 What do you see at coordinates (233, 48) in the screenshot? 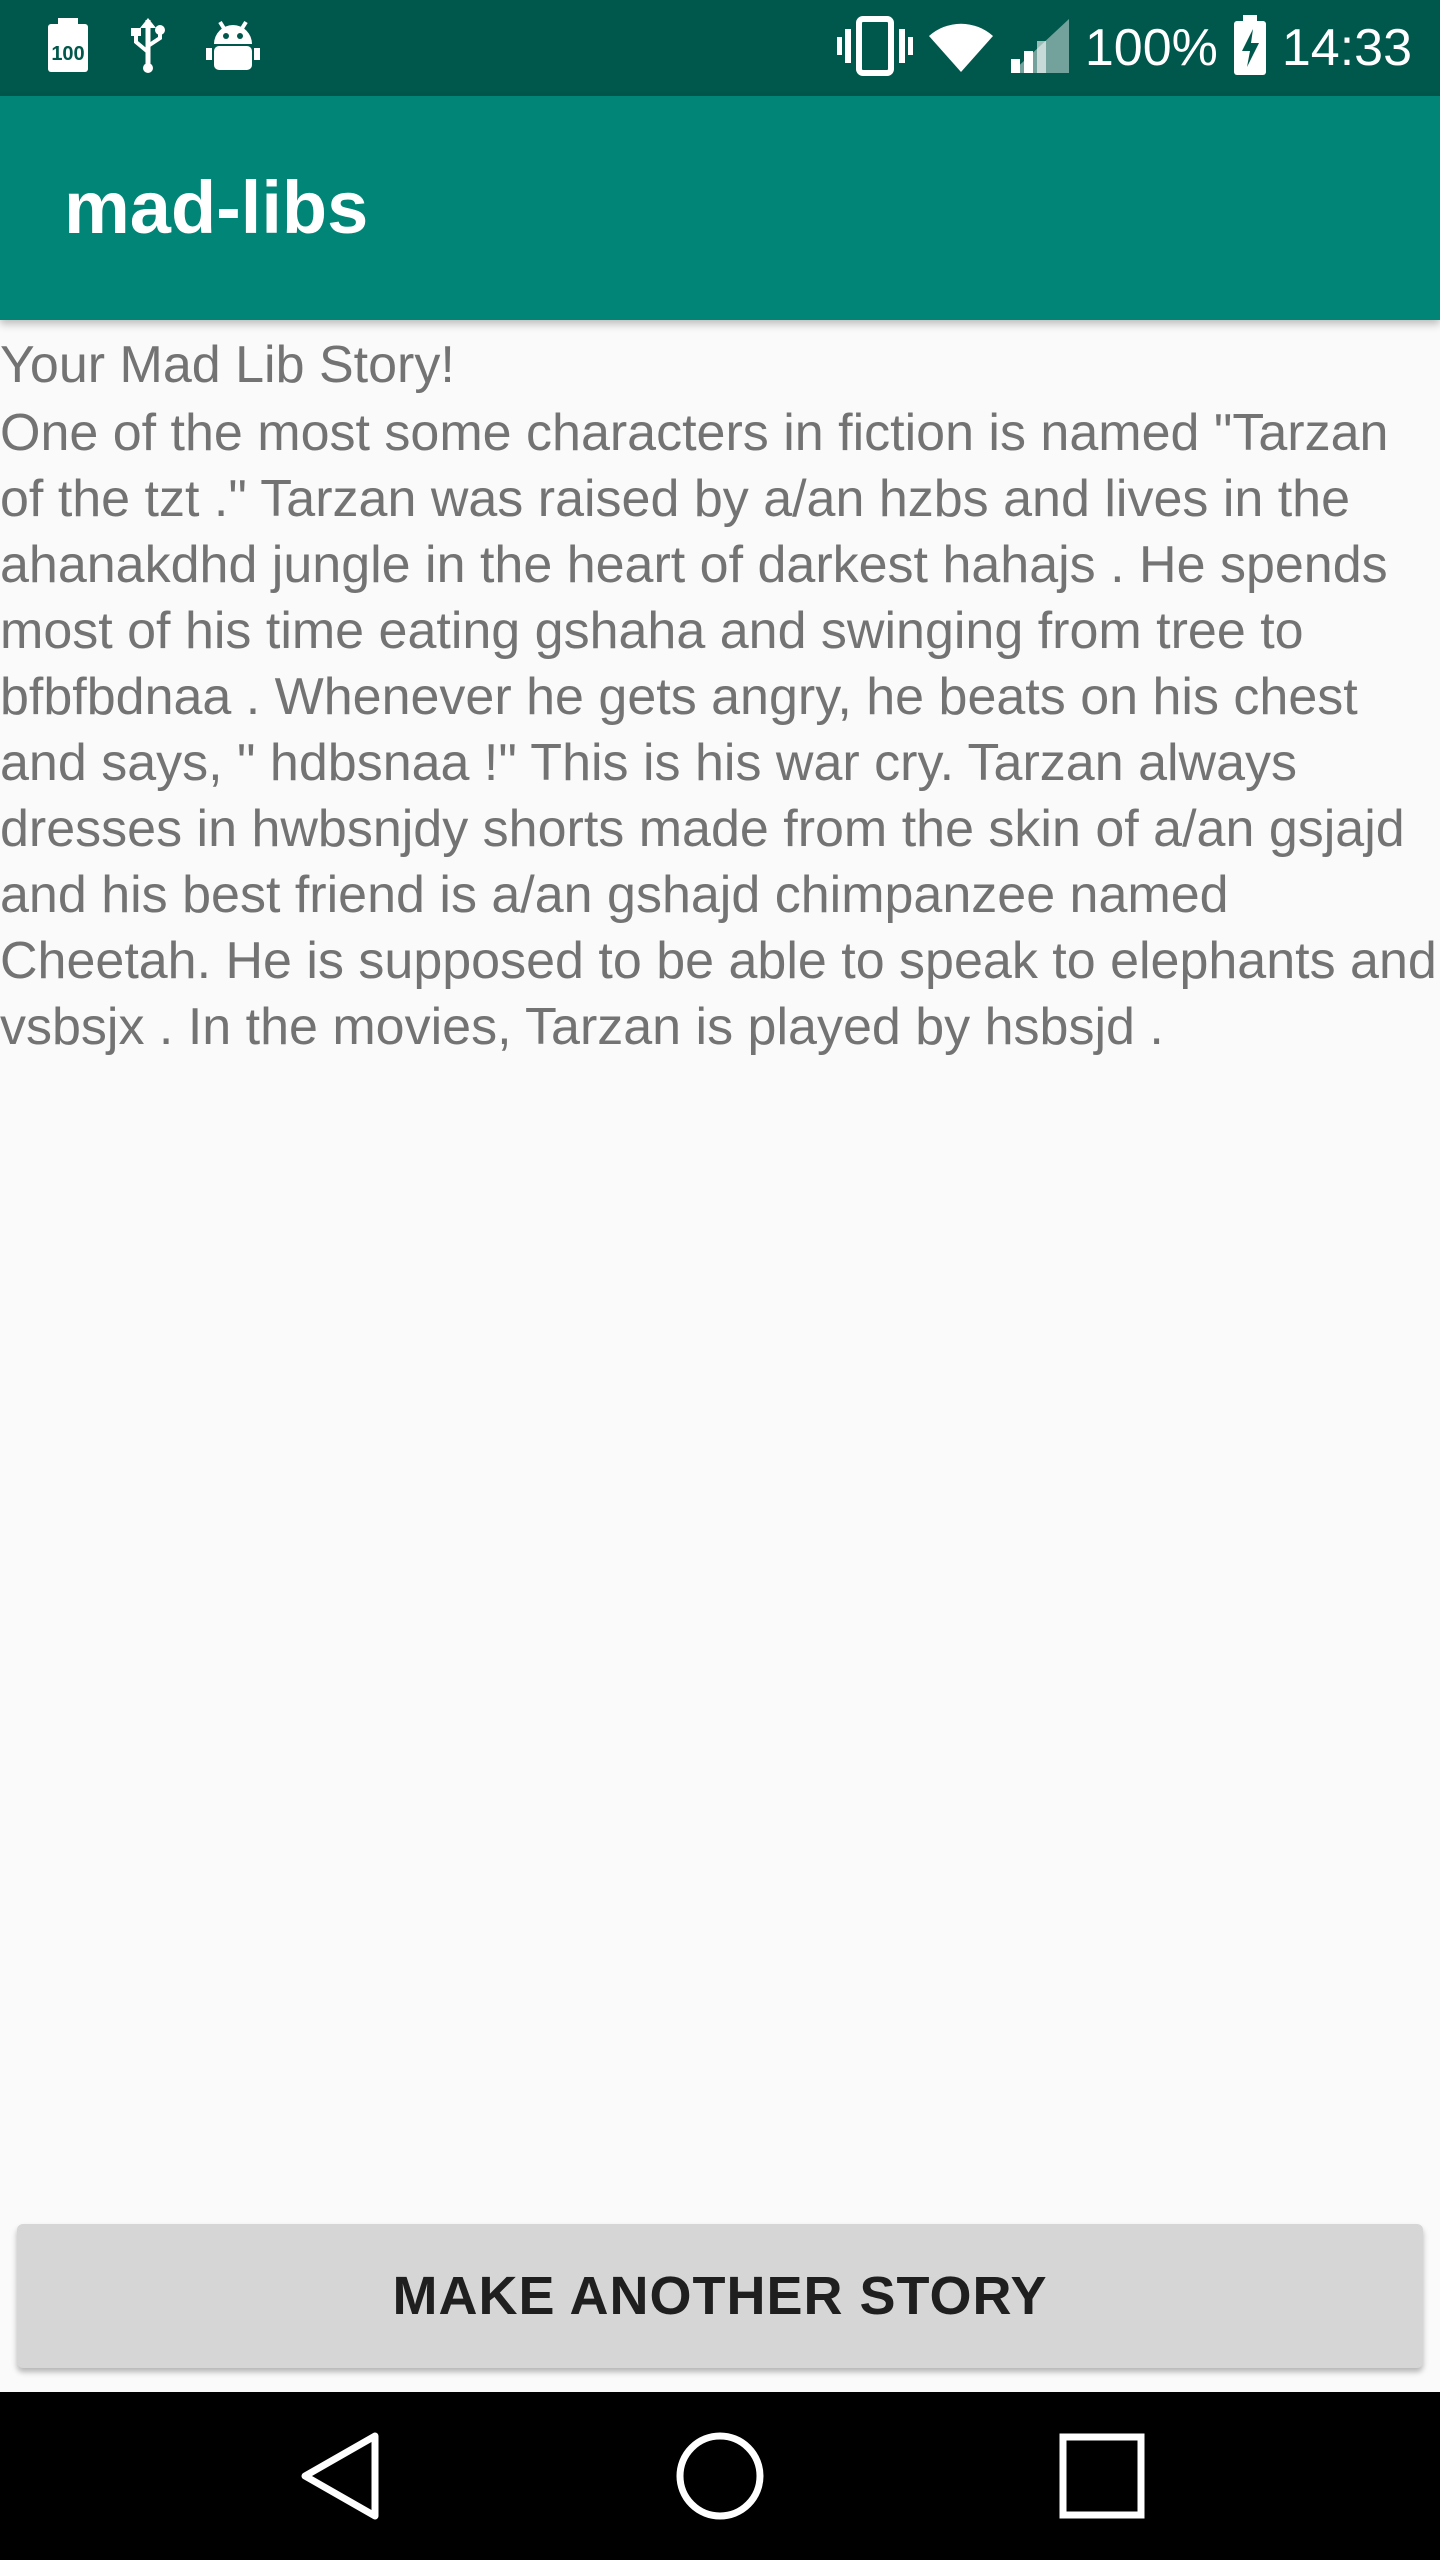
I see `android-debug-icon` at bounding box center [233, 48].